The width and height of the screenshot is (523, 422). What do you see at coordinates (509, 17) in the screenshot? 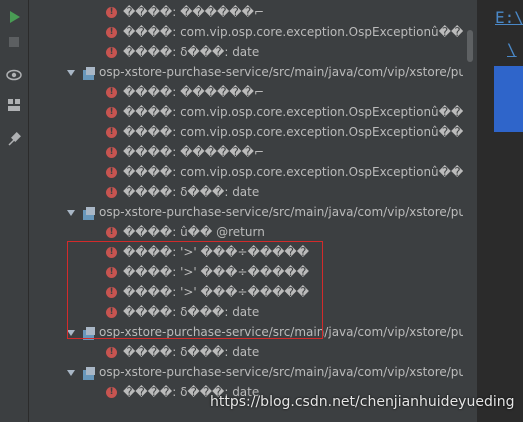
I see `editor-path-link: E:\` at bounding box center [509, 17].